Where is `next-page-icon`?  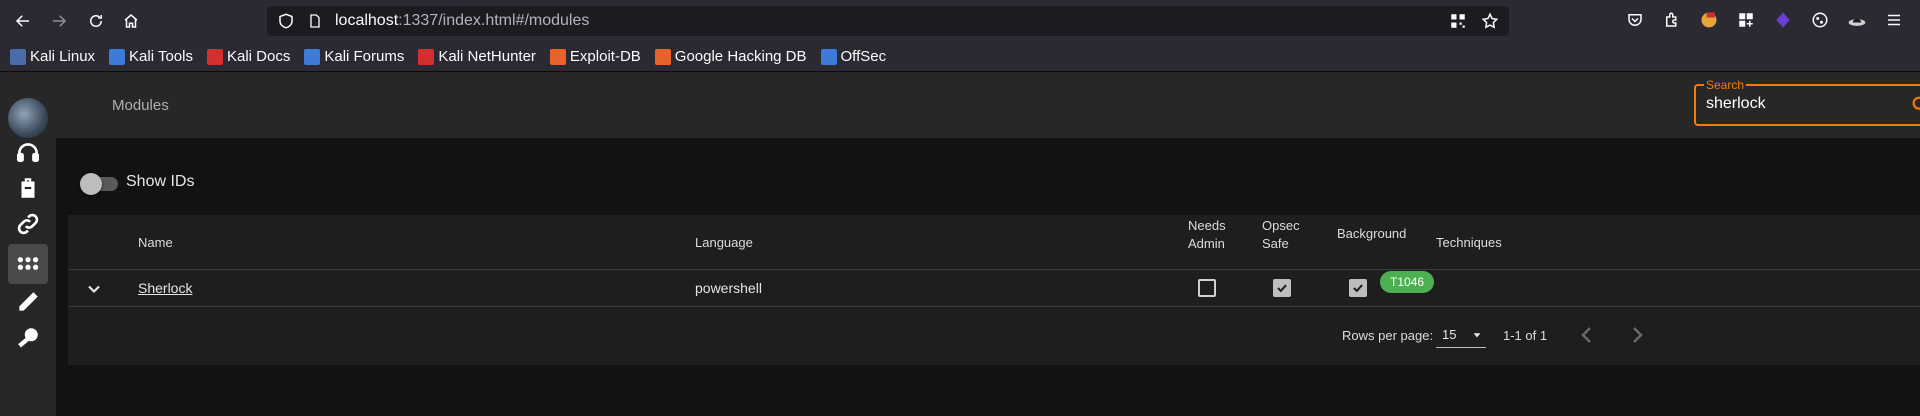 next-page-icon is located at coordinates (1637, 335).